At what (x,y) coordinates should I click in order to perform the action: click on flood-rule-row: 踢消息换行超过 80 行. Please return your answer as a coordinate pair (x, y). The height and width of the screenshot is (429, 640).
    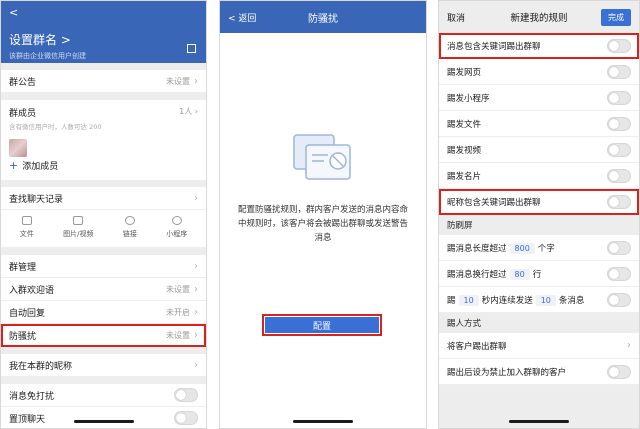
    Looking at the image, I should click on (539, 274).